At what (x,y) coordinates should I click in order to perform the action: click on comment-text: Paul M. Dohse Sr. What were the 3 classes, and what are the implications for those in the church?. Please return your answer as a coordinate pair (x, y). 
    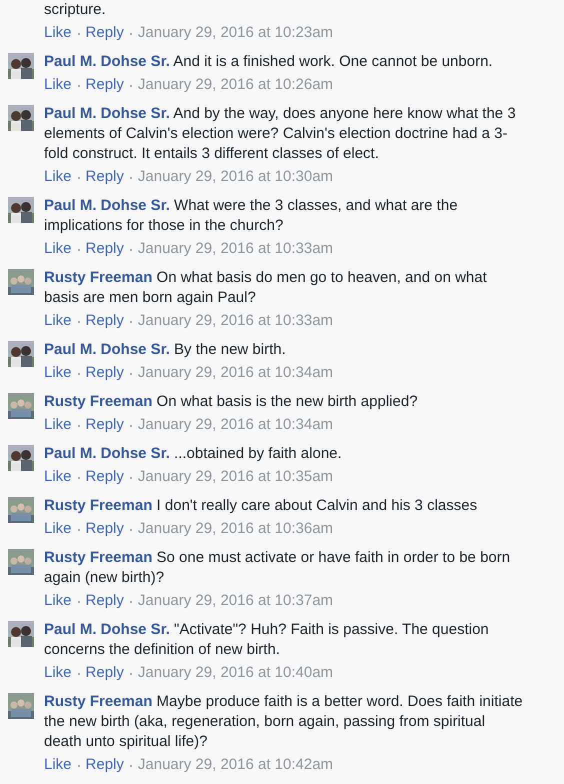
    Looking at the image, I should click on (251, 216).